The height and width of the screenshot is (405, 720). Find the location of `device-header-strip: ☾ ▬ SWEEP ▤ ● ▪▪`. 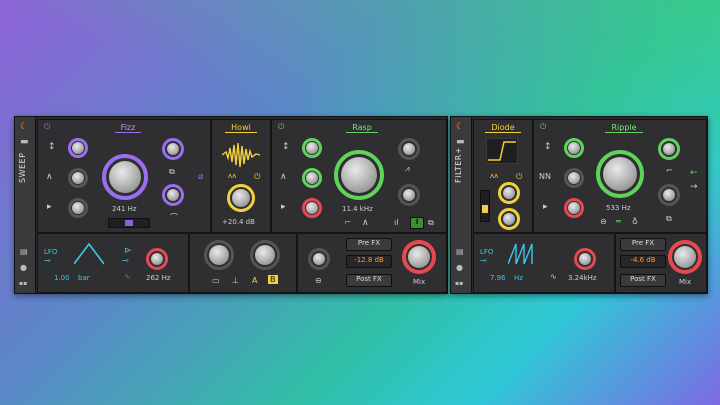

device-header-strip: ☾ ▬ SWEEP ▤ ● ▪▪ is located at coordinates (25, 205).